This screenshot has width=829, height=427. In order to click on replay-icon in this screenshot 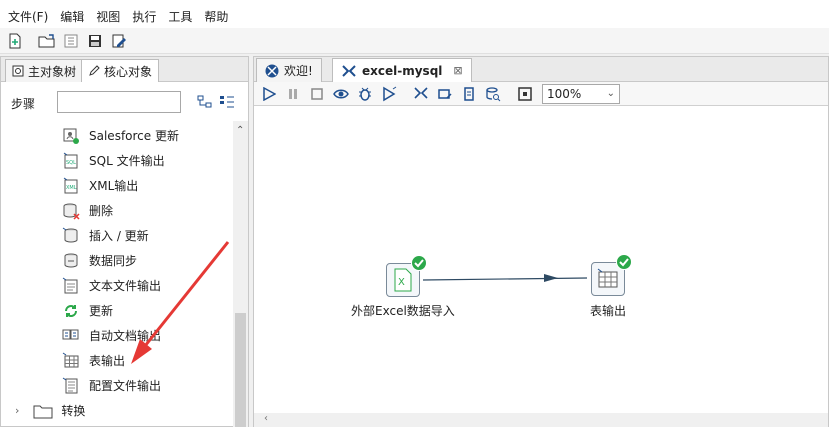, I will do `click(390, 93)`.